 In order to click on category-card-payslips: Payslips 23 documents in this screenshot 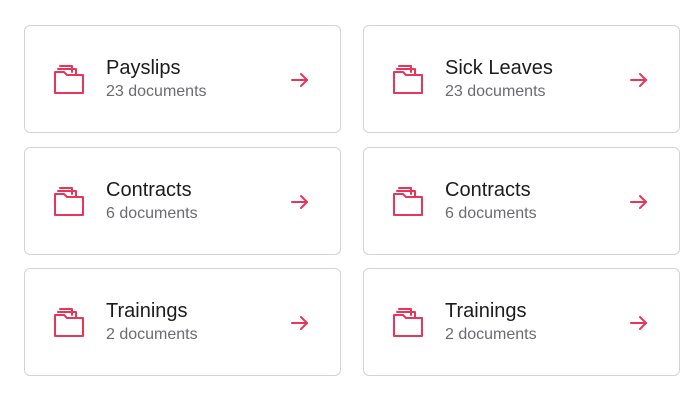, I will do `click(182, 79)`.